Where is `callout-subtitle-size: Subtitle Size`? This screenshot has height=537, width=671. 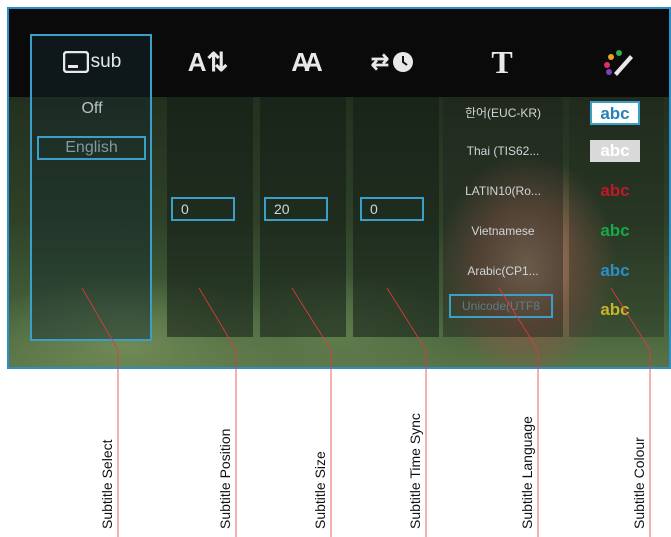
callout-subtitle-size: Subtitle Size is located at coordinates (320, 490).